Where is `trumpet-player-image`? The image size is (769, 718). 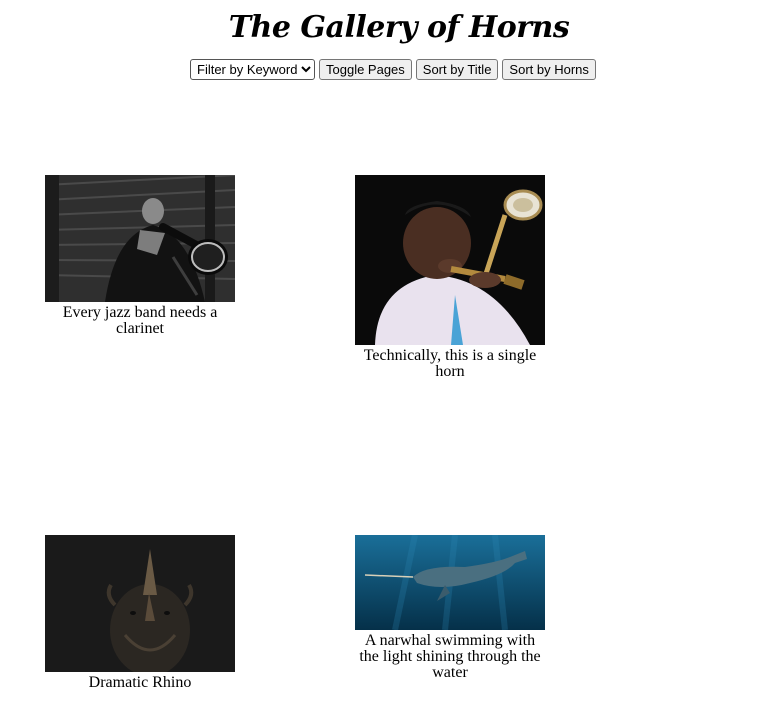 trumpet-player-image is located at coordinates (450, 260).